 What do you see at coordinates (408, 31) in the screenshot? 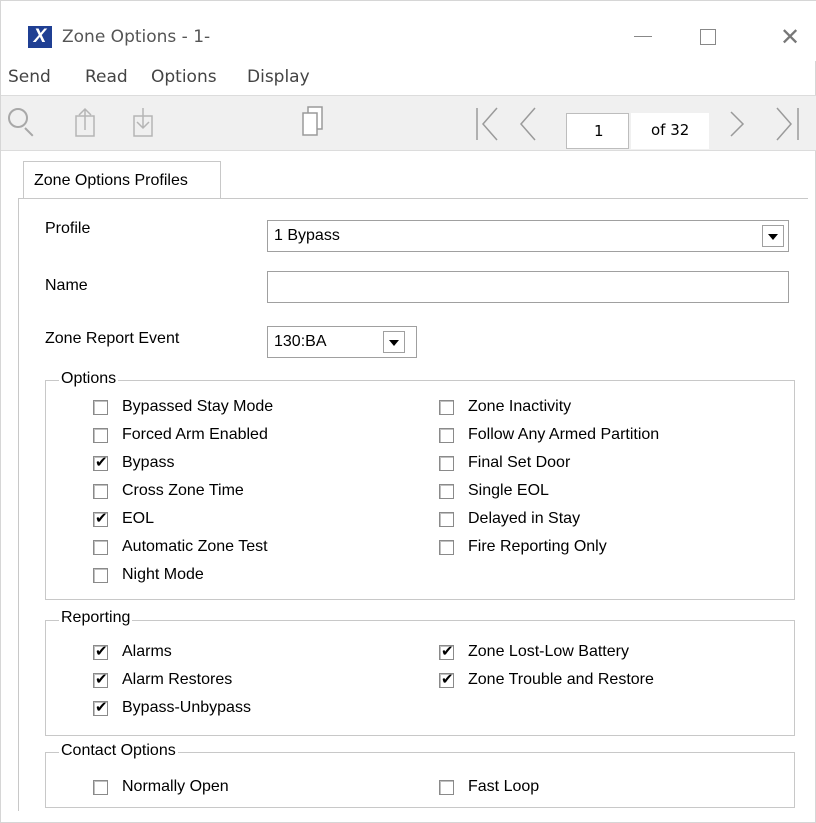
I see `title-bar: X Zone Options - 1- ✕` at bounding box center [408, 31].